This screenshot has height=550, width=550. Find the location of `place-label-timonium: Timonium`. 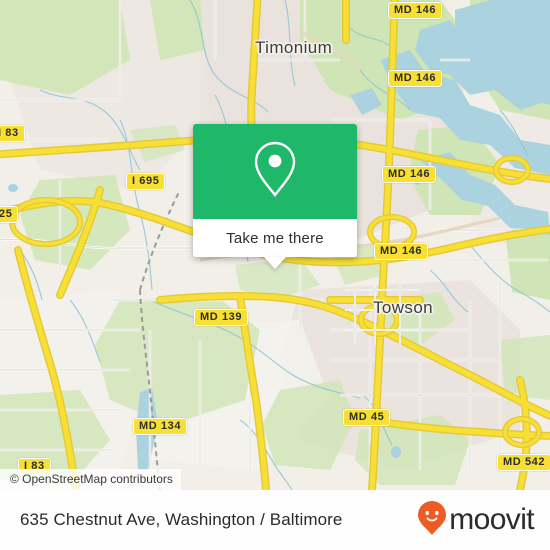

place-label-timonium: Timonium is located at coordinates (294, 47).